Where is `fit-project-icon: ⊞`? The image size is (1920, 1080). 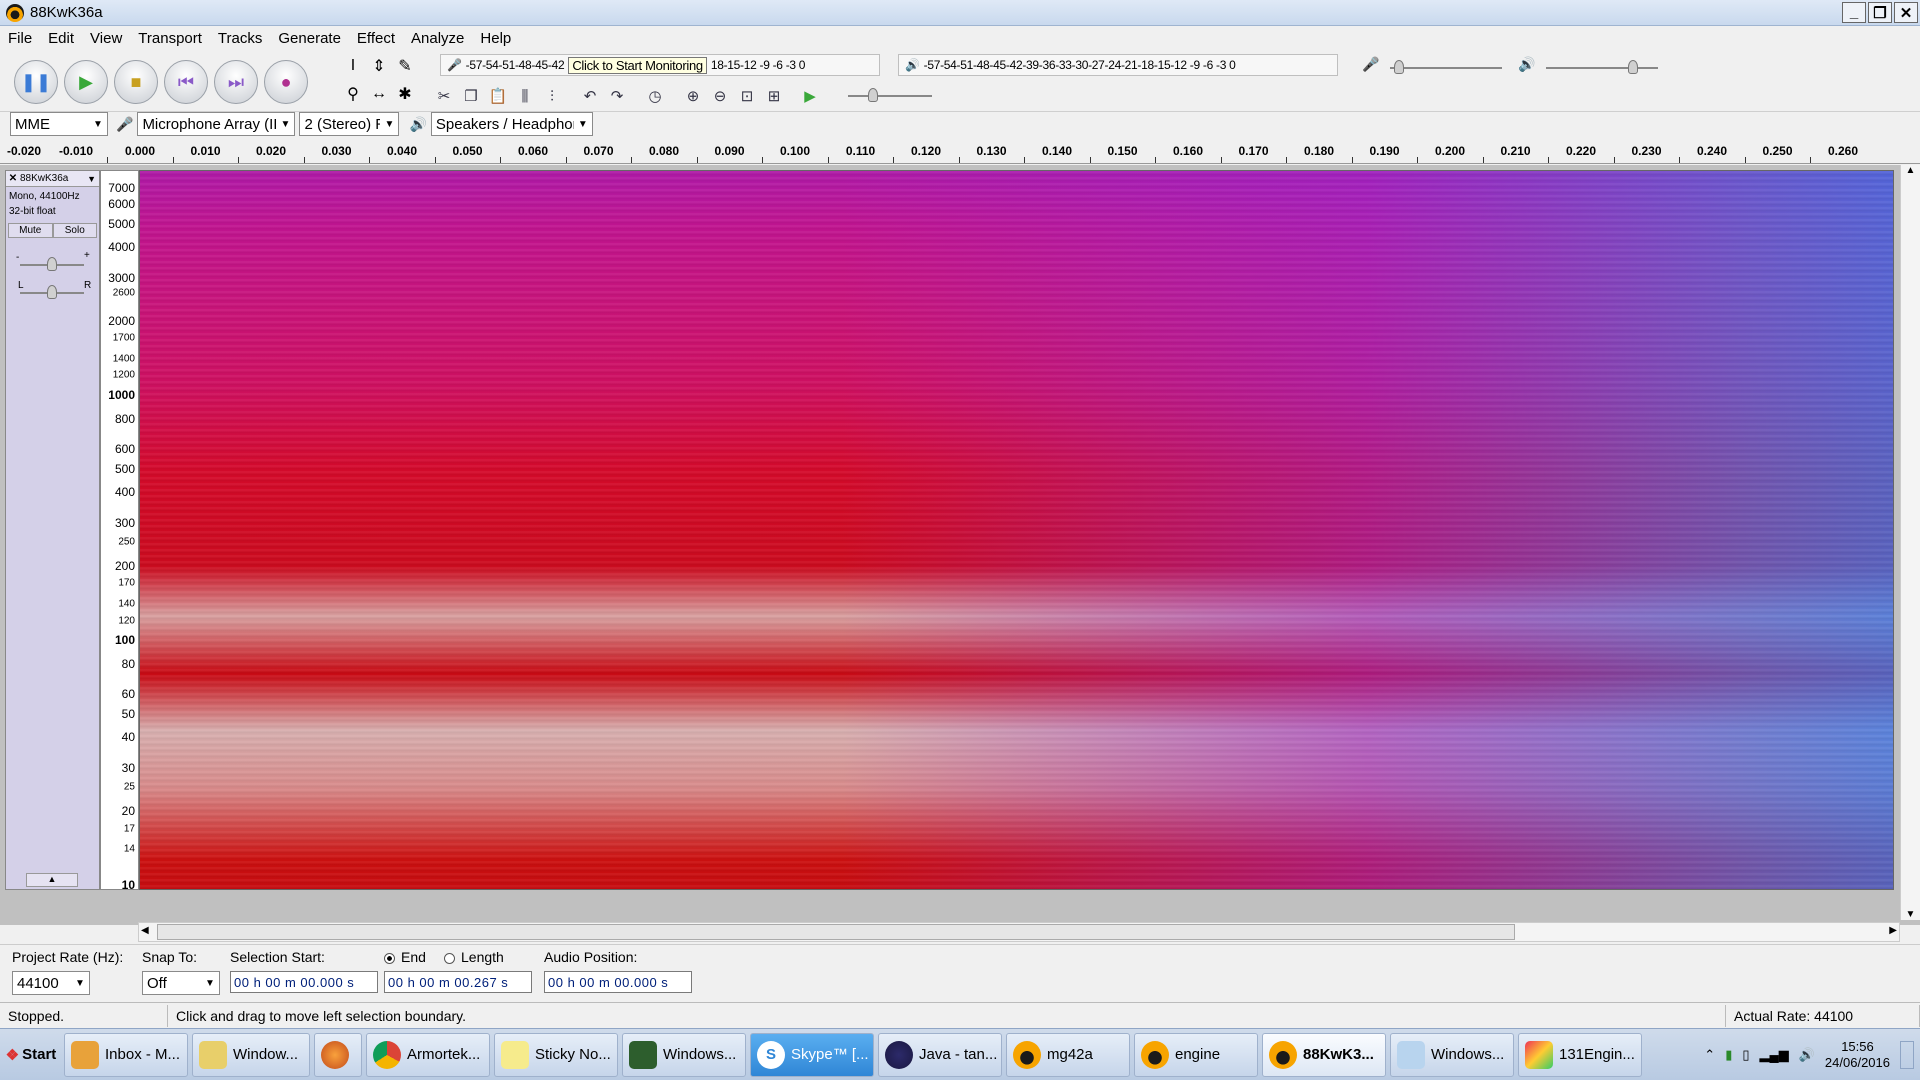
fit-project-icon: ⊞ is located at coordinates (774, 96).